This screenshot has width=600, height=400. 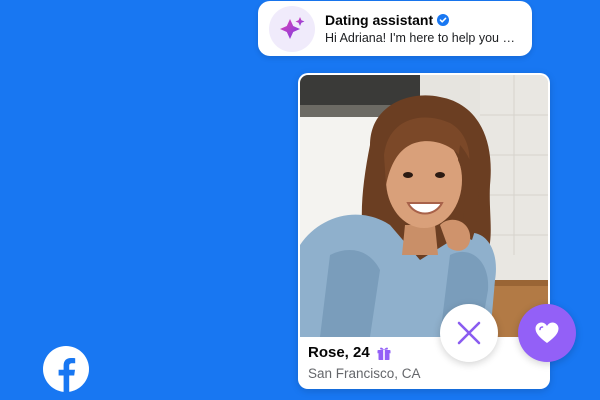 What do you see at coordinates (379, 20) in the screenshot?
I see `notification-title: Dating assistant` at bounding box center [379, 20].